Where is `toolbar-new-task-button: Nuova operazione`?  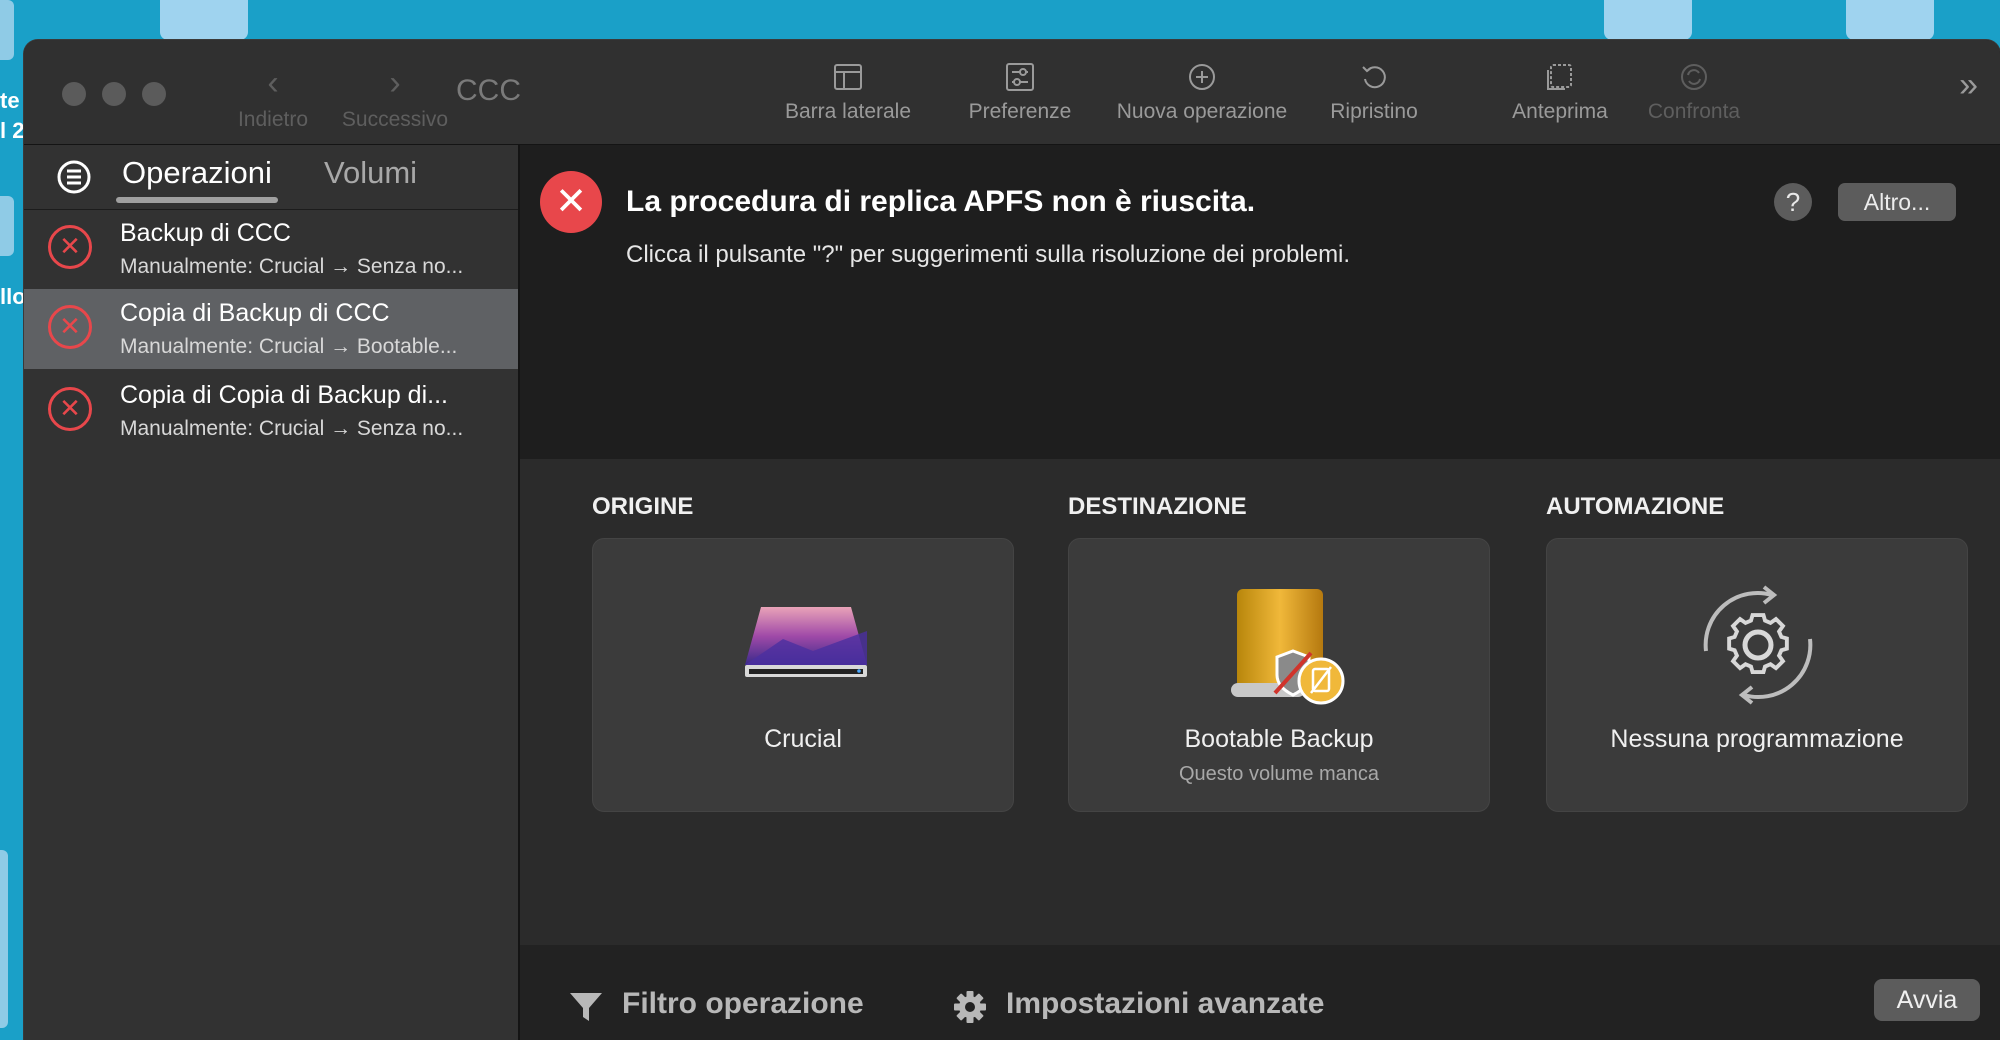
toolbar-new-task-button: Nuova operazione is located at coordinates (1202, 93).